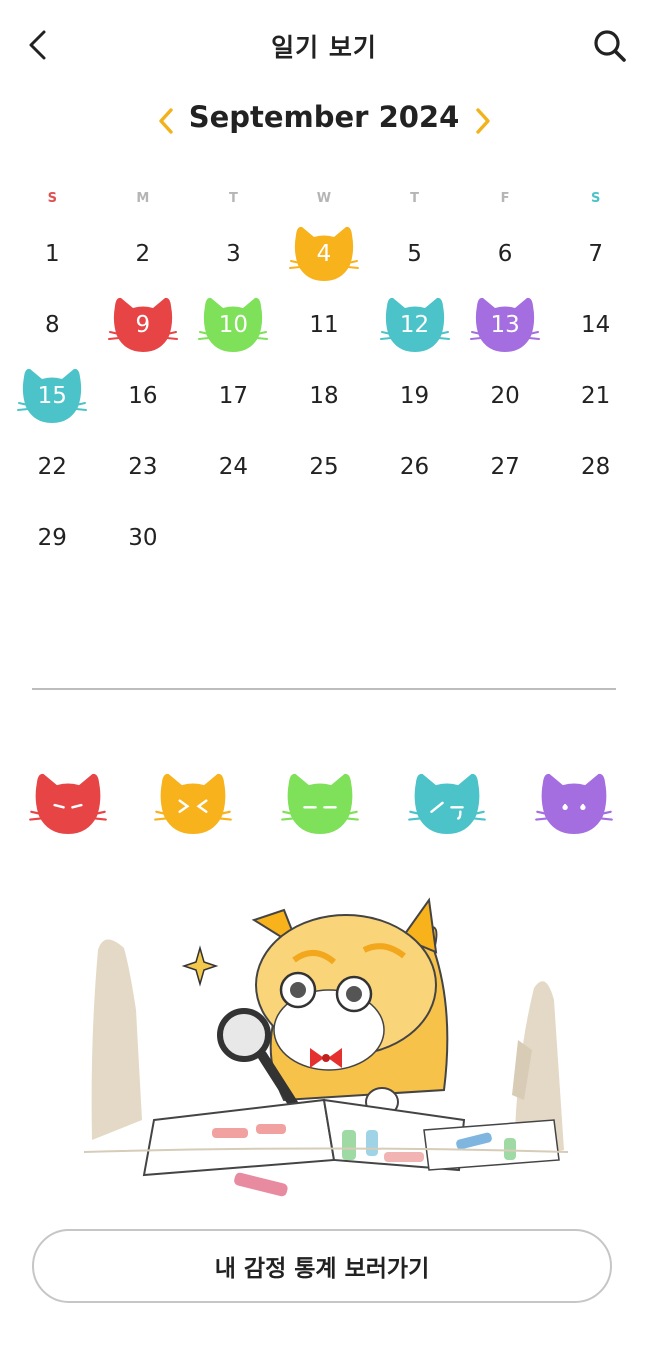  I want to click on calendar-day-cell: 30, so click(143, 537).